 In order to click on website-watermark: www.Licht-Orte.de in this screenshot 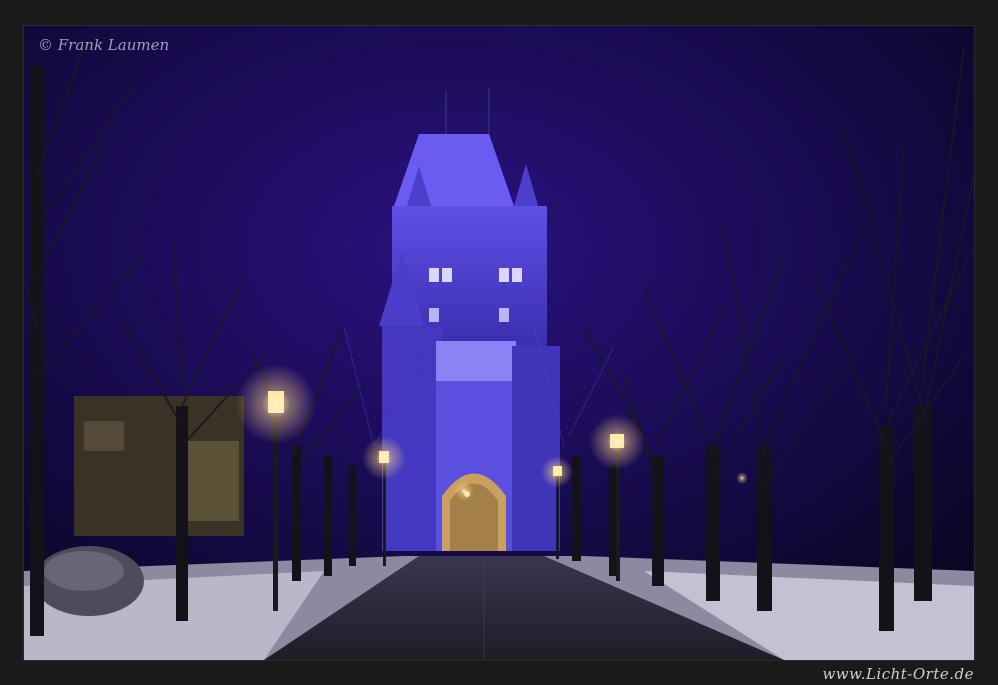, I will do `click(898, 674)`.